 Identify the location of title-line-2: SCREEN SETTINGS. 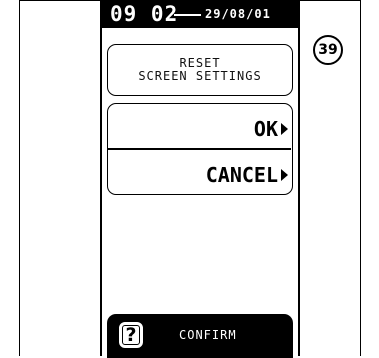
(200, 76).